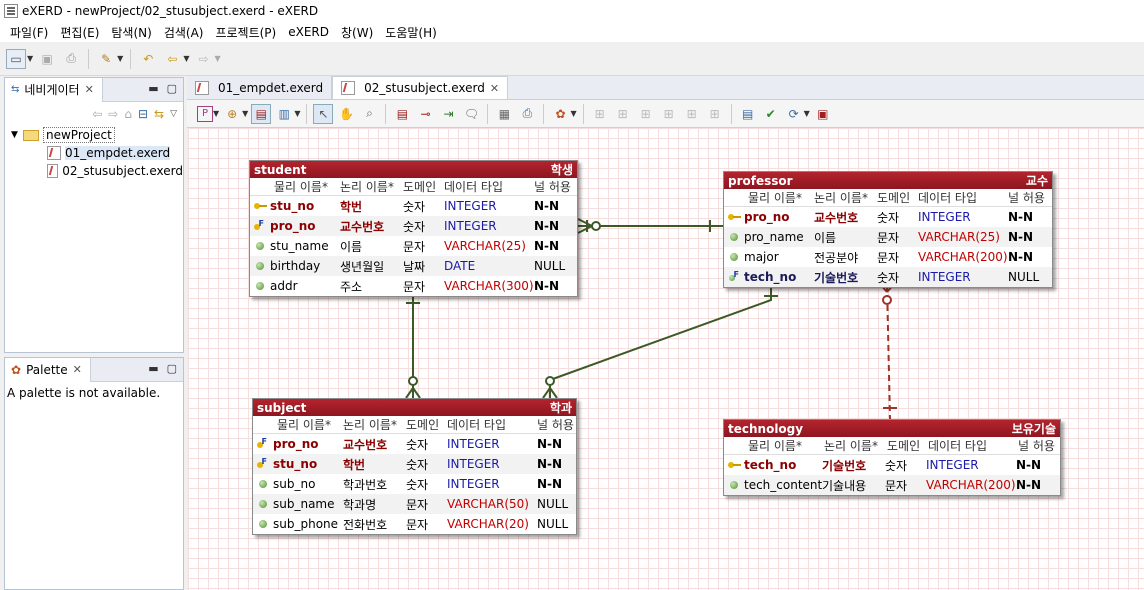 Image resolution: width=1144 pixels, height=590 pixels. I want to click on editor-tab-stusubject: 02_stusubject.exerd ✕, so click(420, 87).